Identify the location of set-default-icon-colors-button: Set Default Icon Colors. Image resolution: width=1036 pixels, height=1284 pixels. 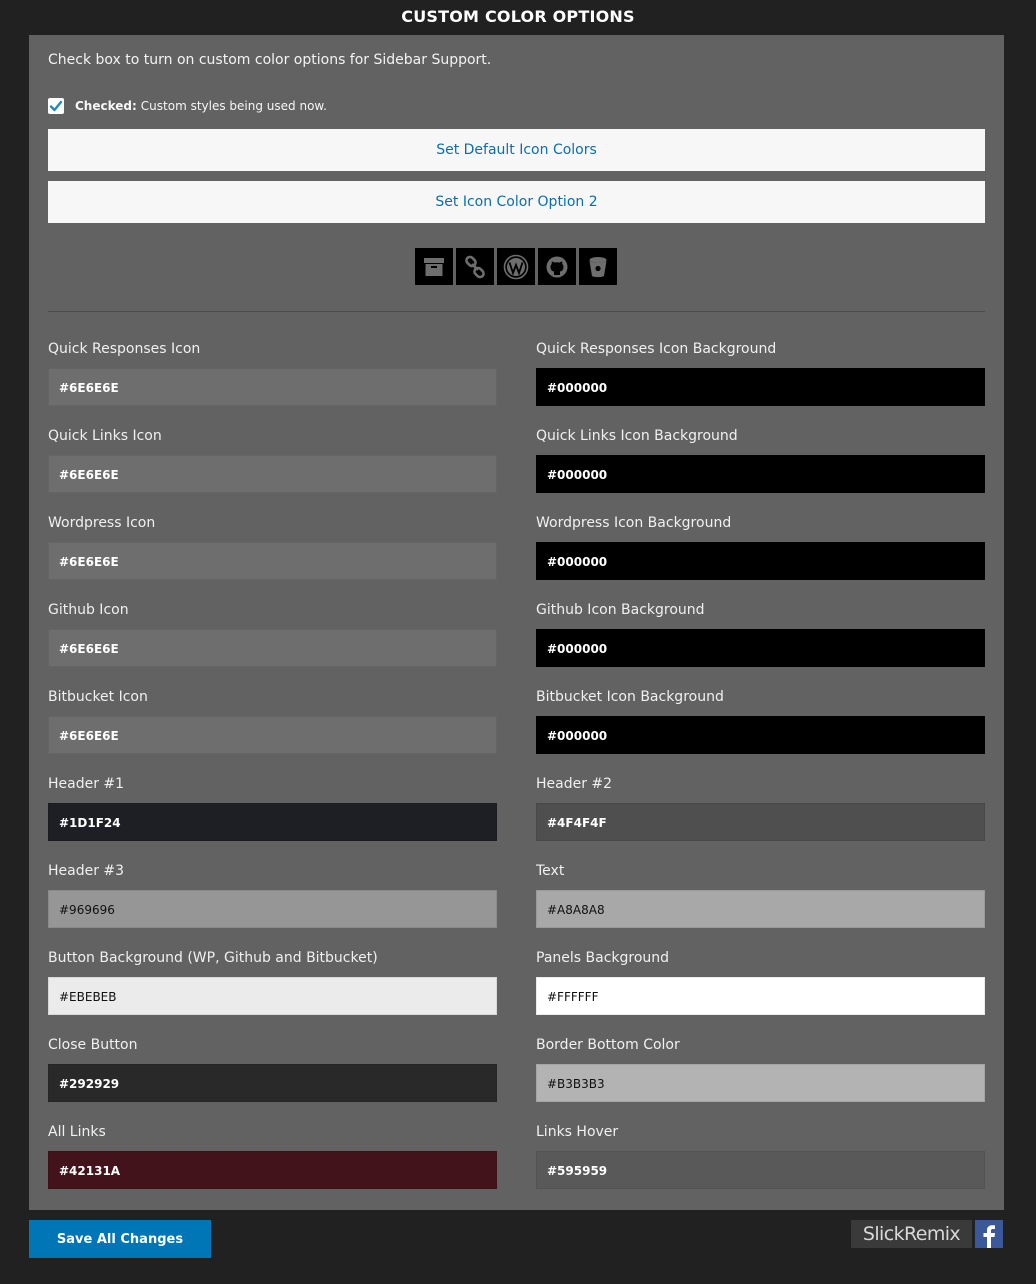
(516, 150).